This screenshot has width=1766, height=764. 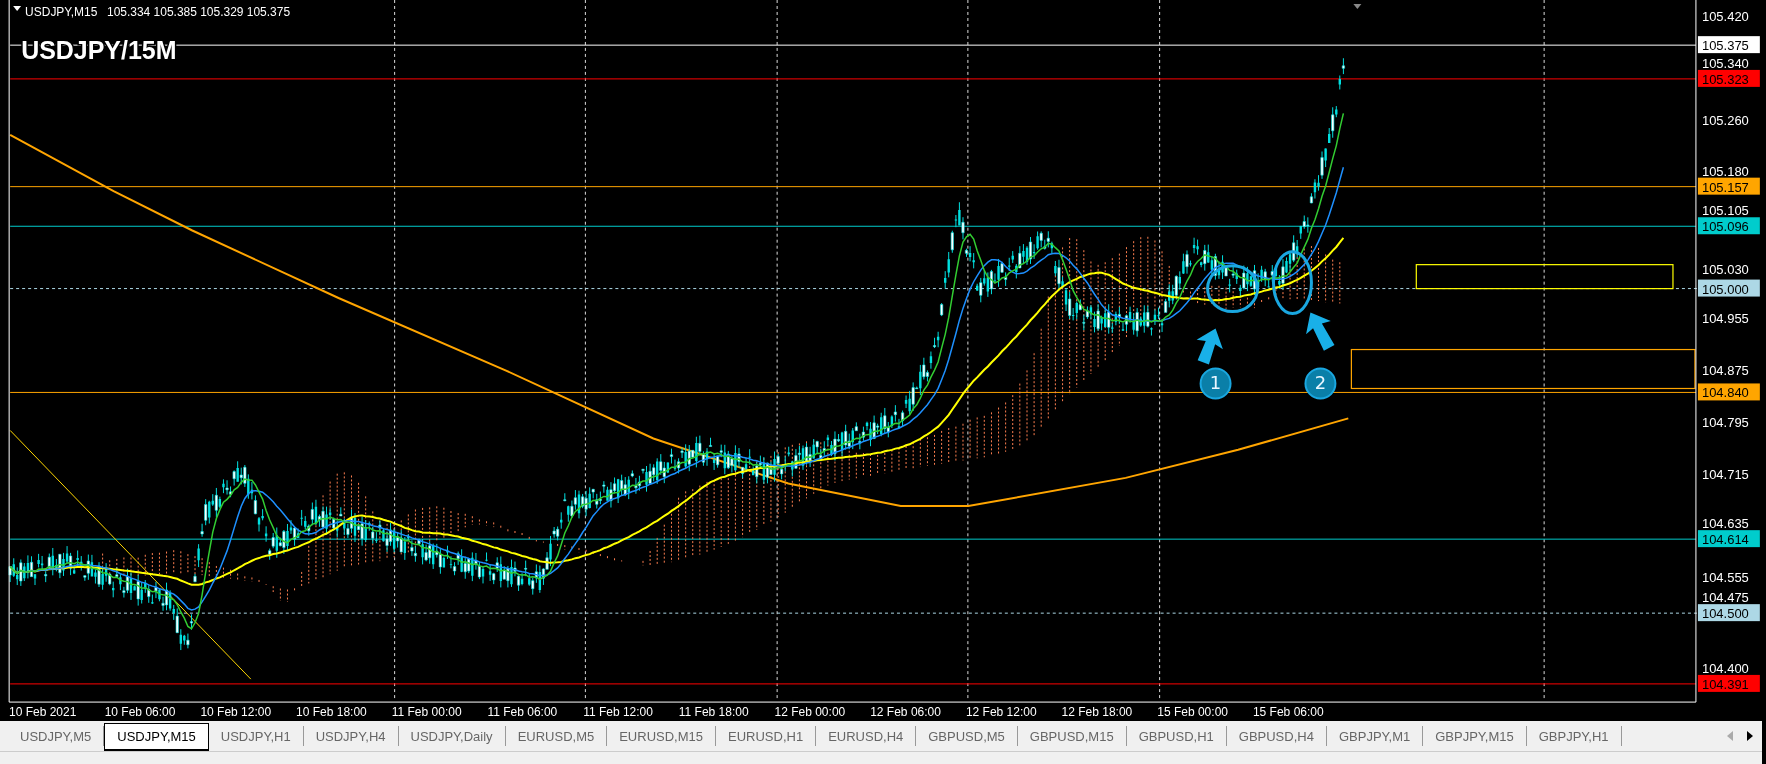 I want to click on price-tag: 105.157, so click(x=1728, y=186).